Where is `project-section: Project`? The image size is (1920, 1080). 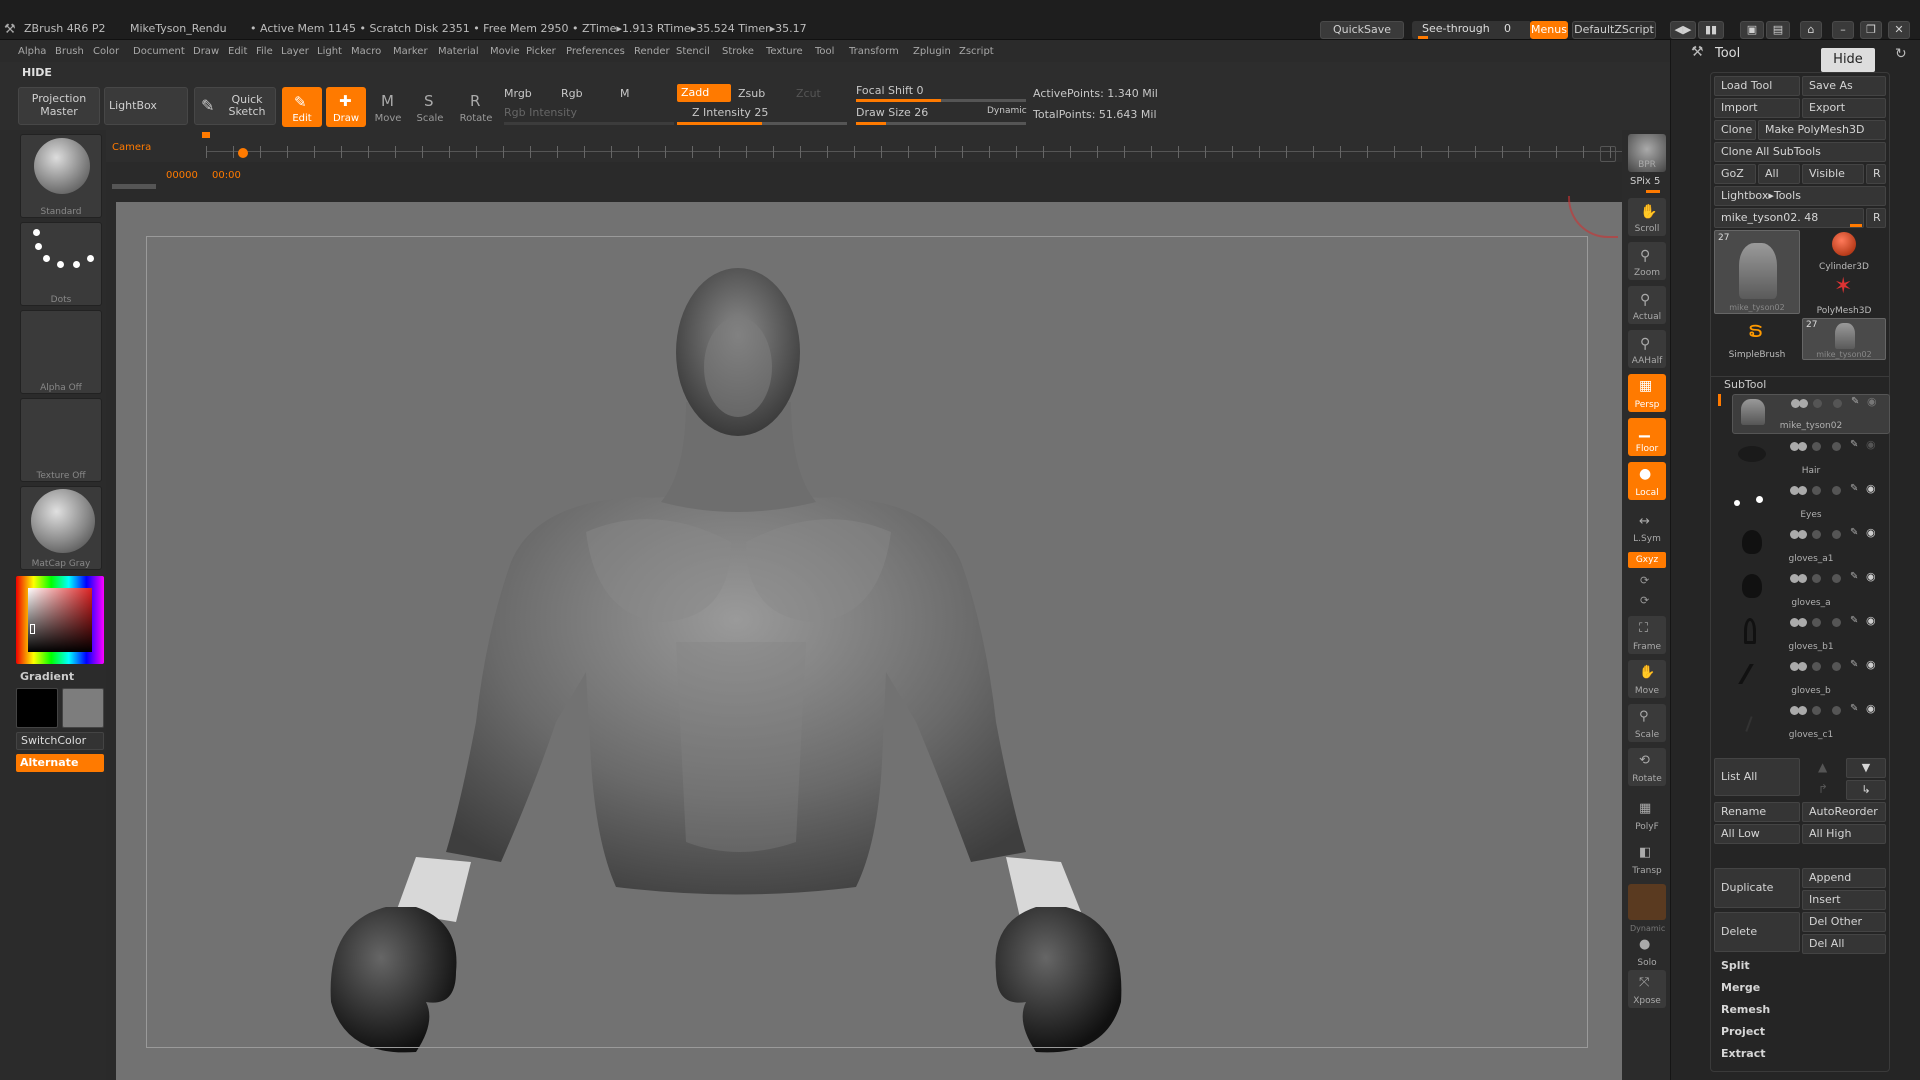 project-section: Project is located at coordinates (1800, 1032).